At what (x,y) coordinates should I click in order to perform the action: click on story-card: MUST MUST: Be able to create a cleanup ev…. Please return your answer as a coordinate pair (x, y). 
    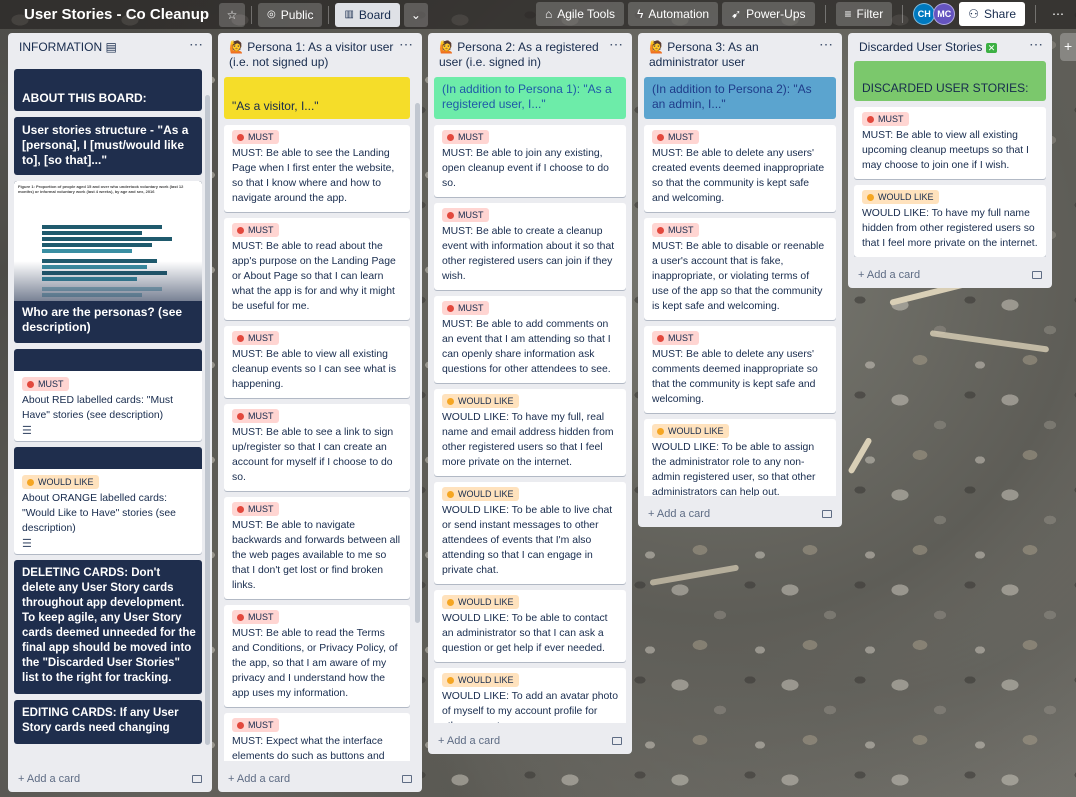
    Looking at the image, I should click on (530, 246).